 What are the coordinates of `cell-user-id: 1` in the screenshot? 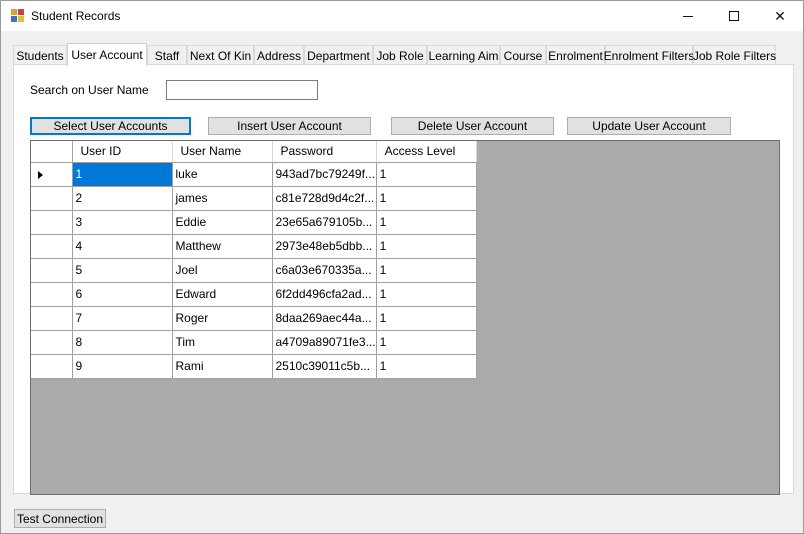 It's located at (122, 174).